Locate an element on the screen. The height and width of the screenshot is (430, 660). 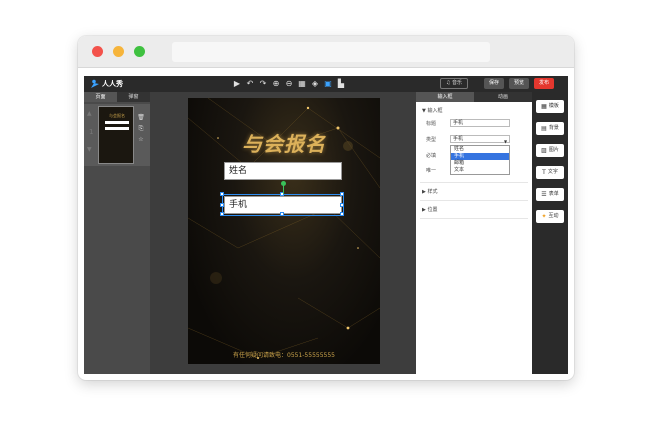
text-label: 文字 is located at coordinates (552, 172).